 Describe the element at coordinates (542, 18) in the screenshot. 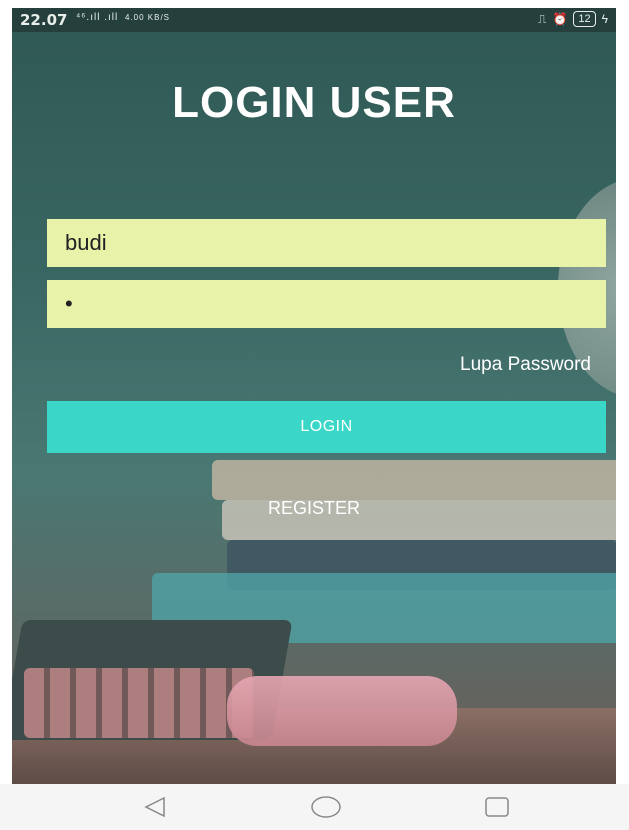

I see `vibrate-icon: ⎍` at that location.